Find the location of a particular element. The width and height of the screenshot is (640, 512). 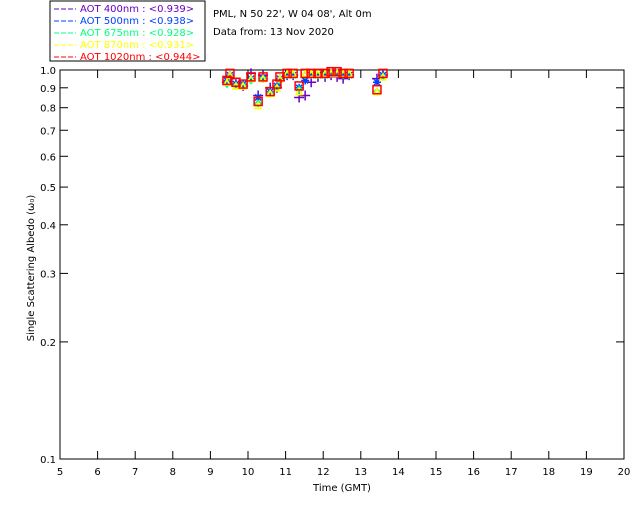

x-tick-label: 10 is located at coordinates (248, 472).